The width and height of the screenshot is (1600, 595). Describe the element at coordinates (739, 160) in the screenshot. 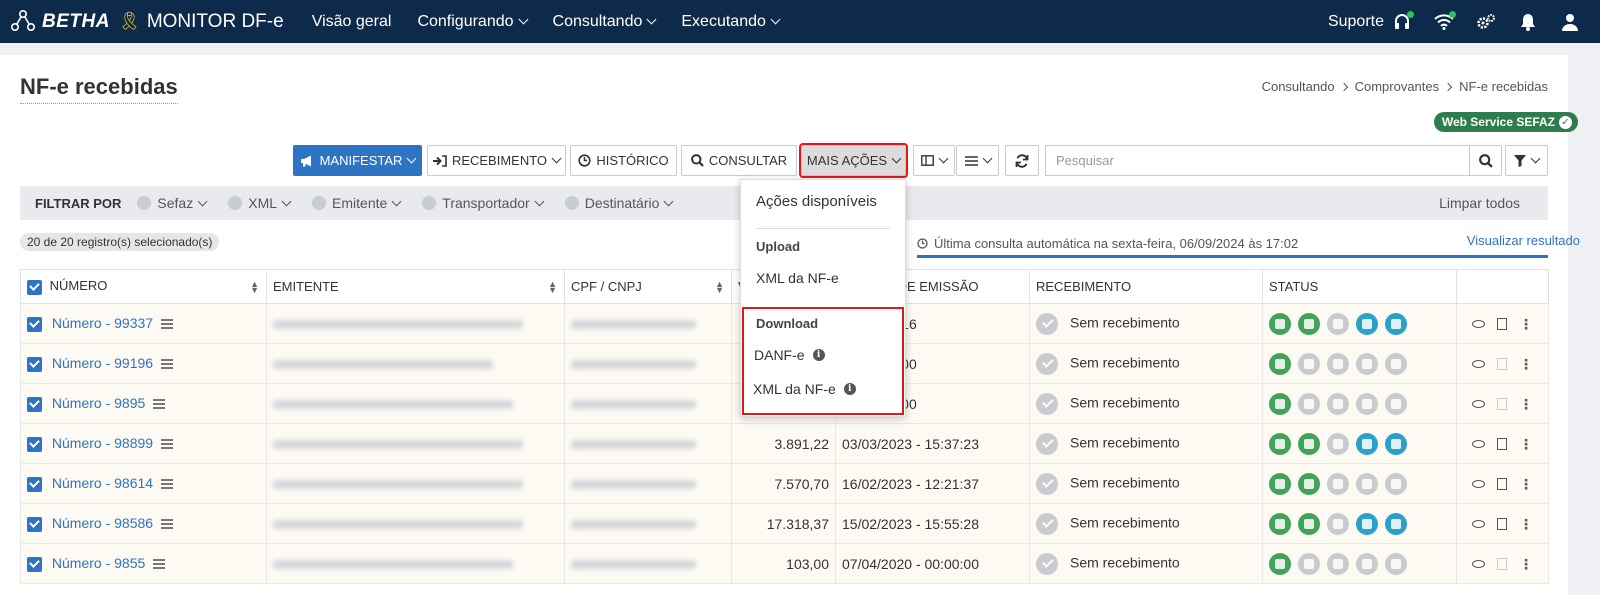

I see `consultar-button: CONSULTAR` at that location.